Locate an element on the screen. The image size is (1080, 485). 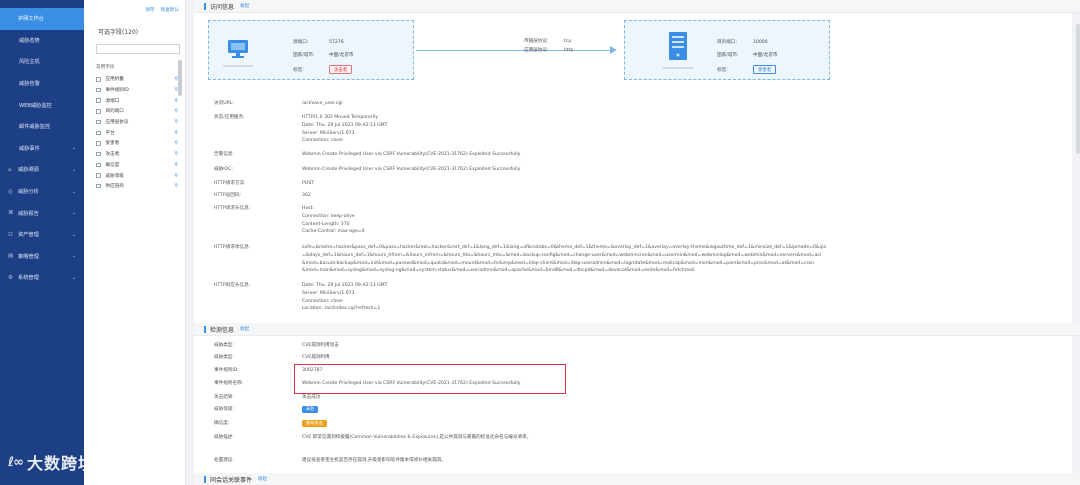
detail-value-line: Date: Thu, 29 Jul 2021 09:43:13 GMT is located at coordinates (345, 125).